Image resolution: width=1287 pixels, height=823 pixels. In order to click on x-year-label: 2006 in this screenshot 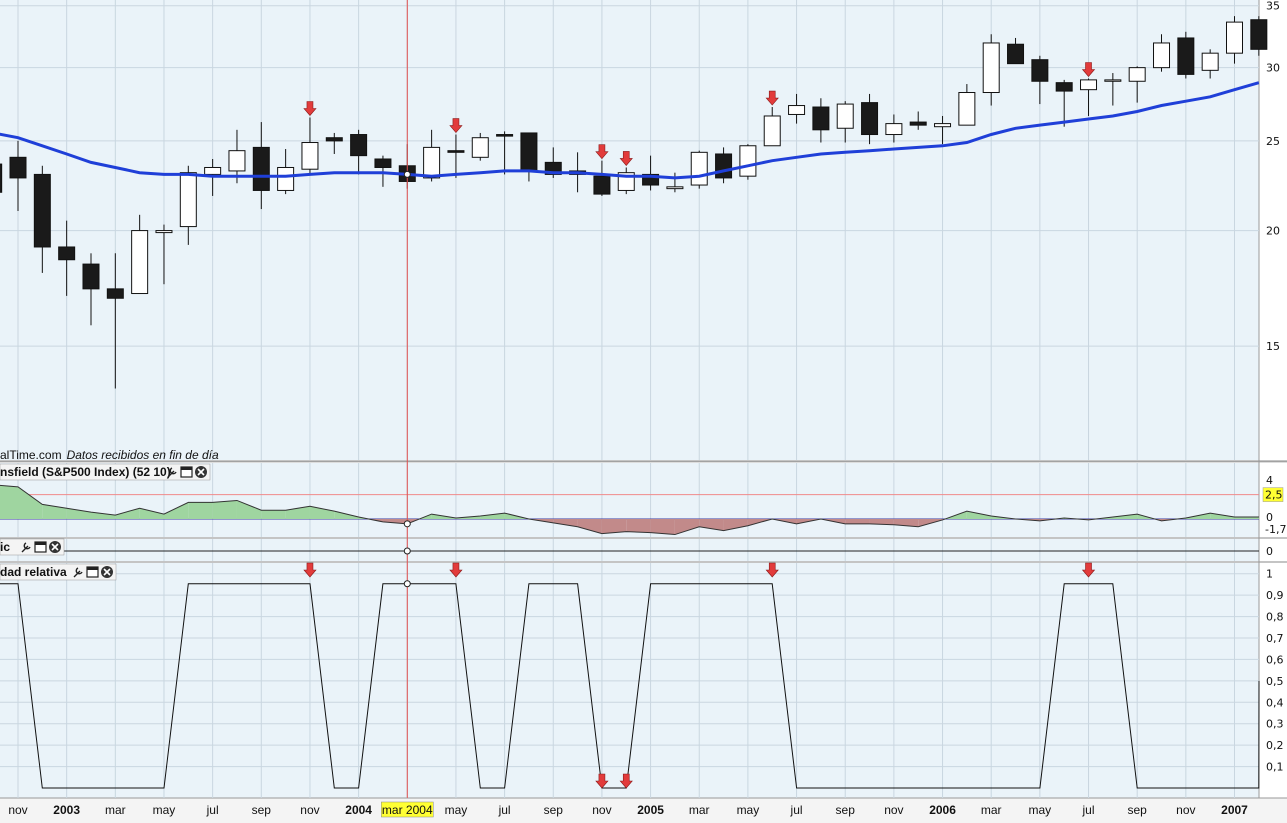, I will do `click(942, 810)`.